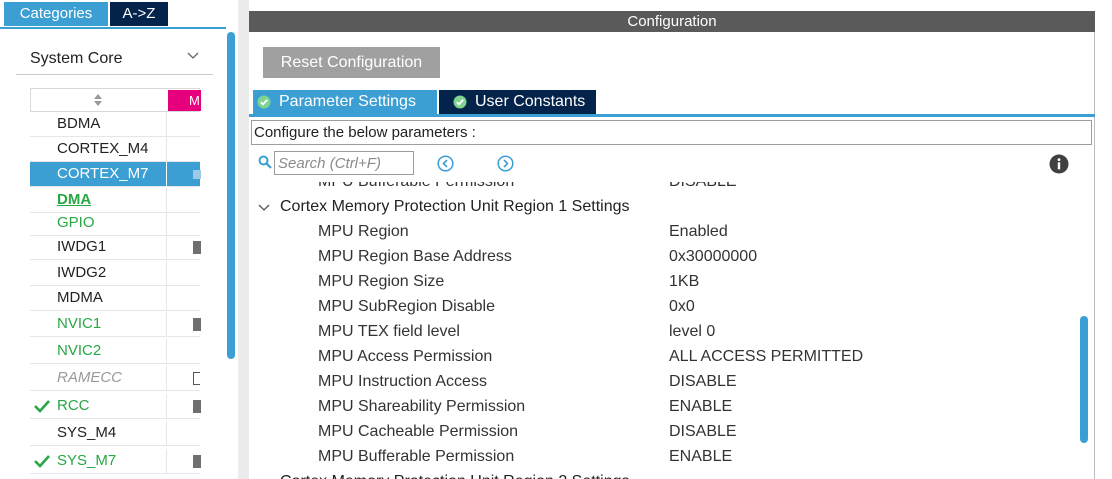 The image size is (1112, 479). I want to click on parameter-row: MPU Bufferable Permission ENABLE, so click(664, 457).